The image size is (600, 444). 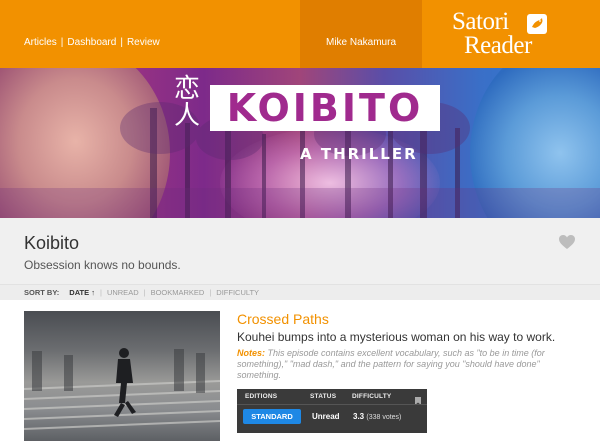 What do you see at coordinates (122, 389) in the screenshot?
I see `thumbnail-scene` at bounding box center [122, 389].